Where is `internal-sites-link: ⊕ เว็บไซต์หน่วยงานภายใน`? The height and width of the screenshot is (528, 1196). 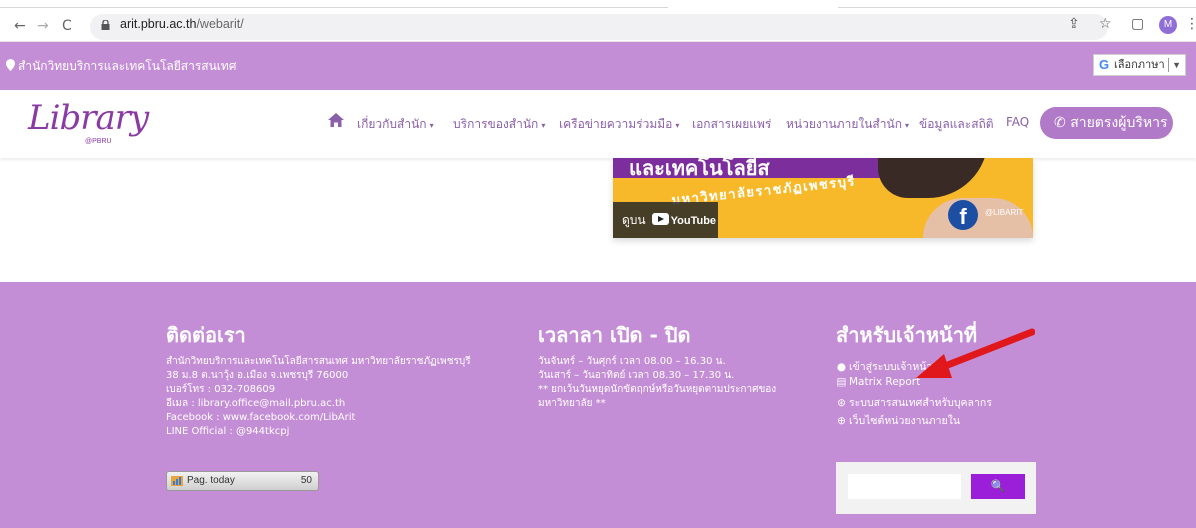 internal-sites-link: ⊕ เว็บไซต์หน่วยงานภายใน is located at coordinates (898, 420).